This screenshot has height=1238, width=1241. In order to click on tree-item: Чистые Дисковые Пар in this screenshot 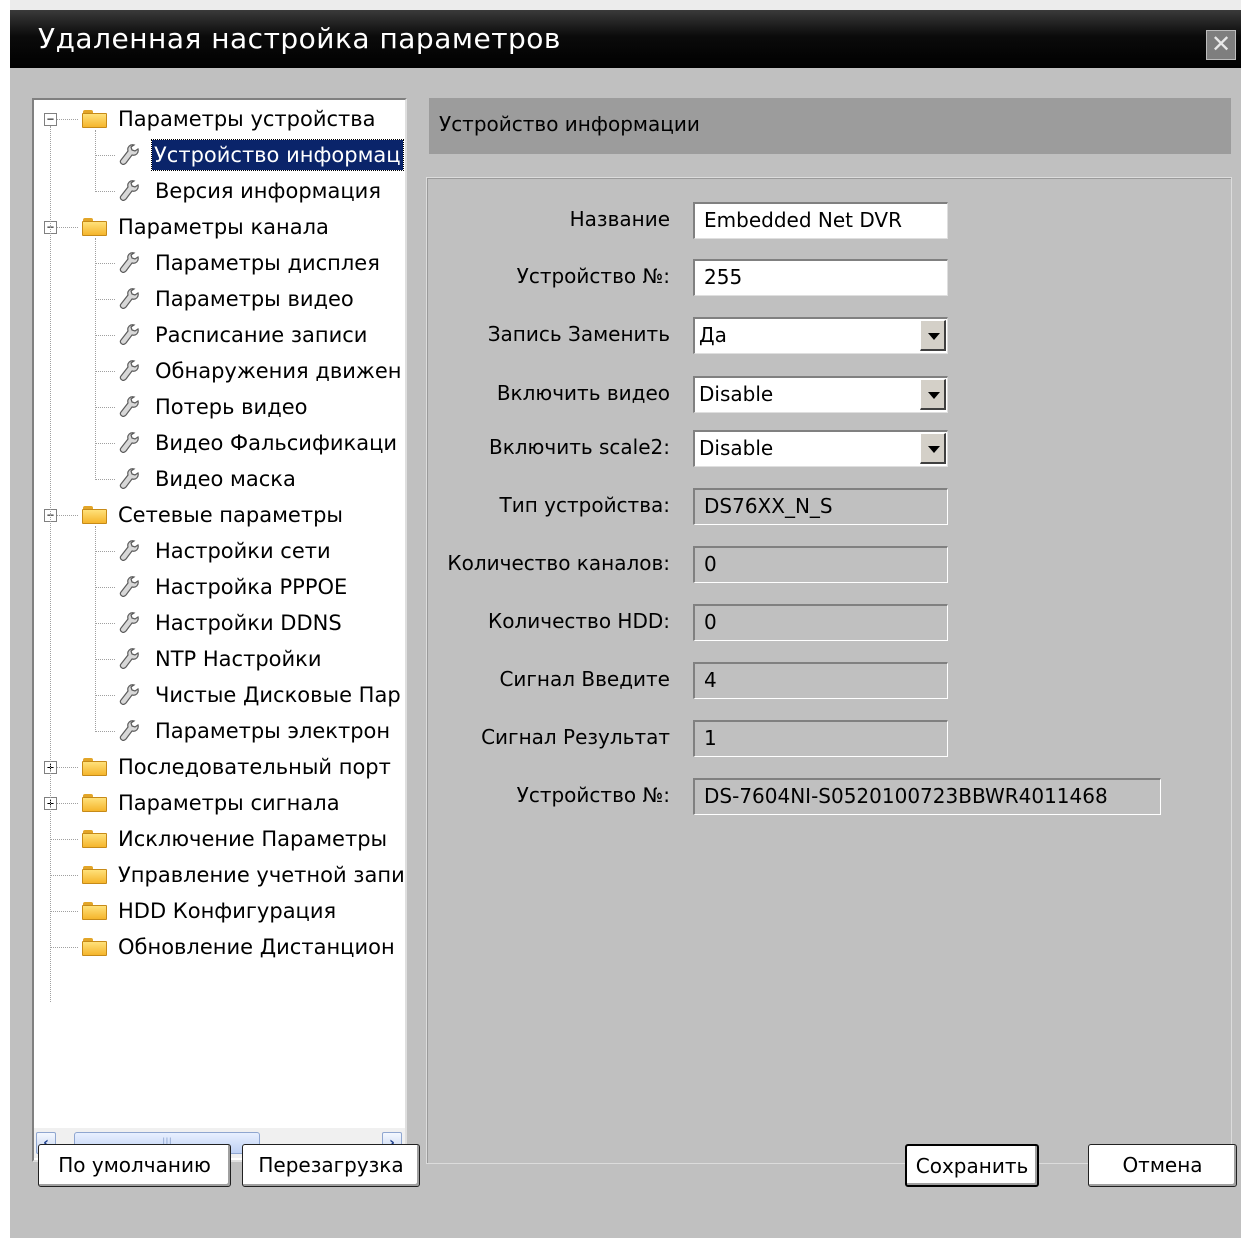, I will do `click(219, 695)`.